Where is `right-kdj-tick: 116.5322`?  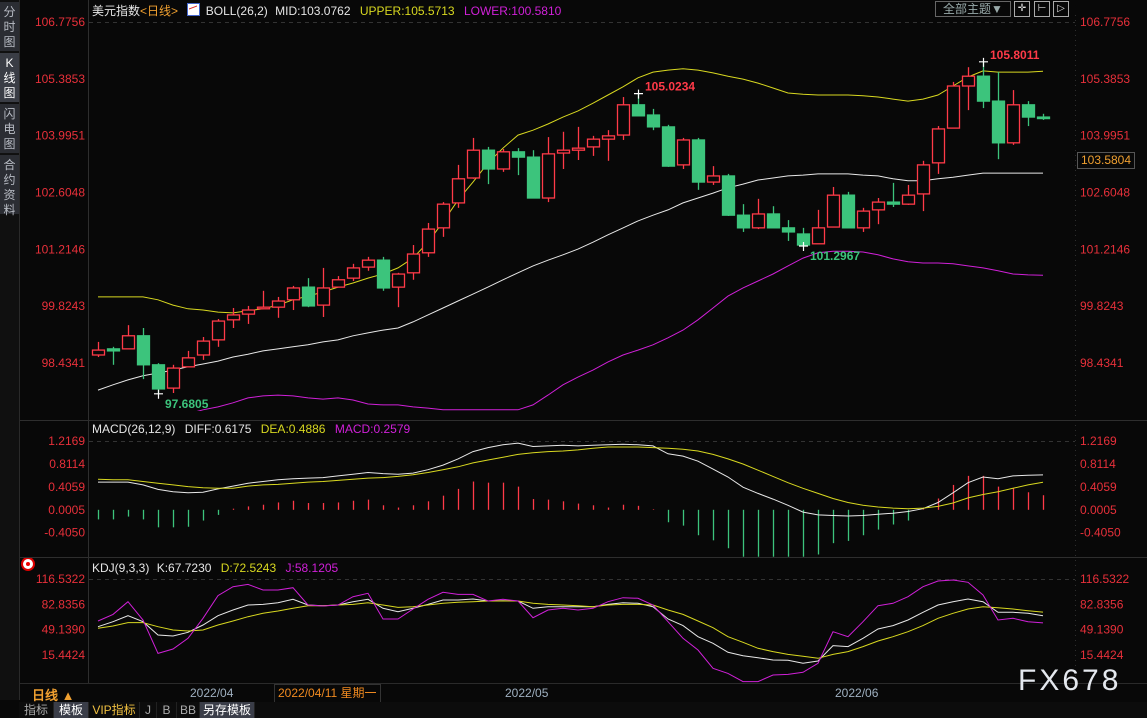
right-kdj-tick: 116.5322 is located at coordinates (1104, 579).